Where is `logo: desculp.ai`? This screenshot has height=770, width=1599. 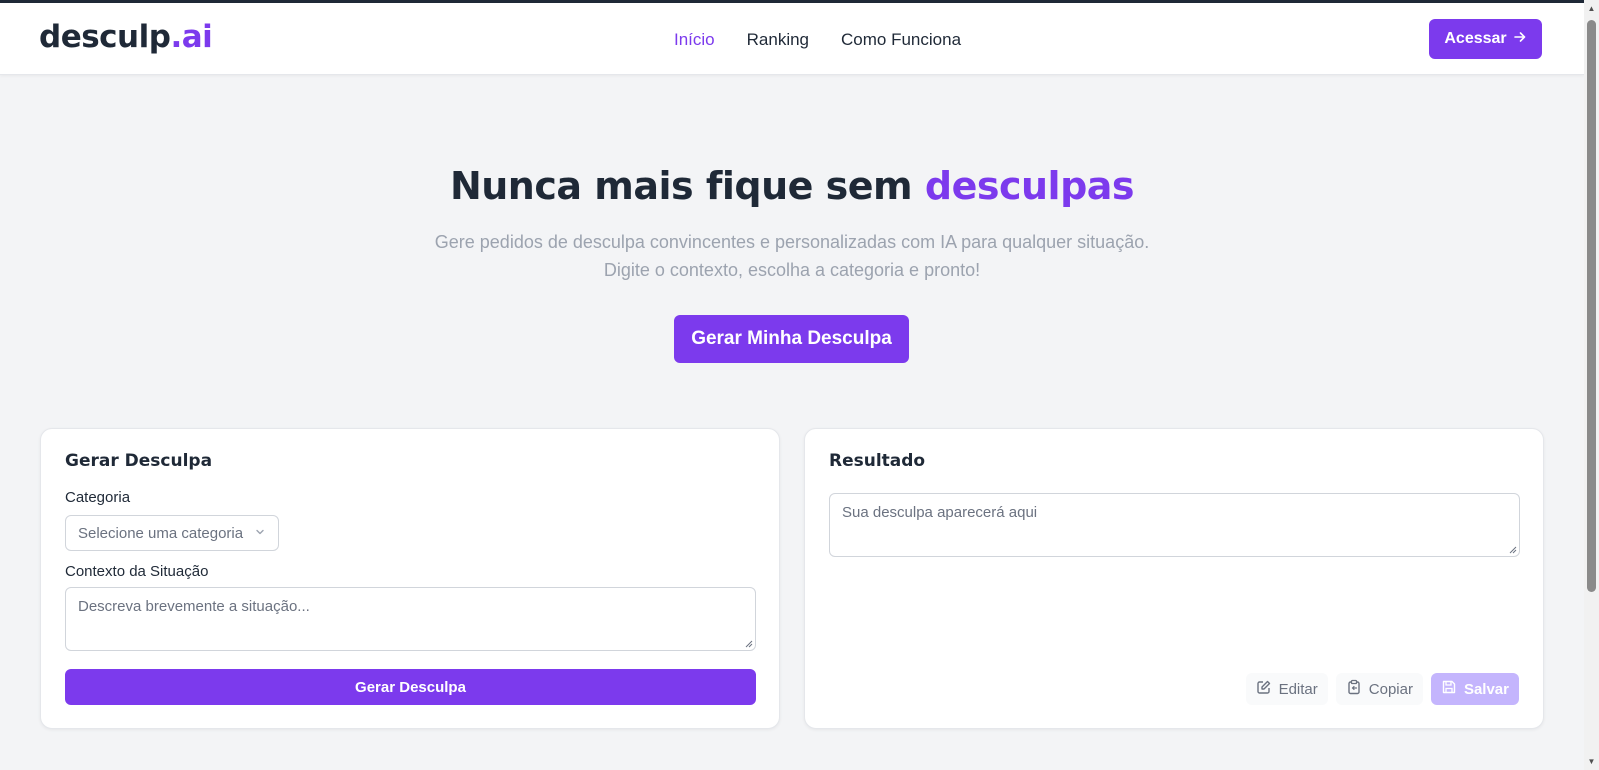 logo: desculp.ai is located at coordinates (126, 37).